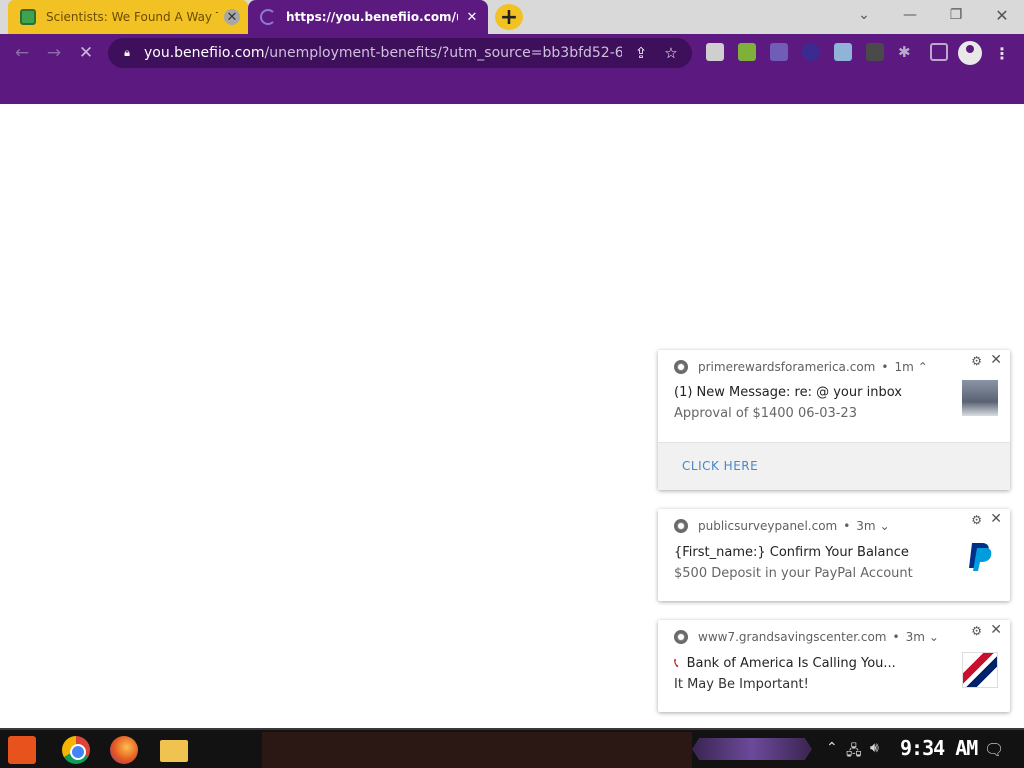  What do you see at coordinates (788, 392) in the screenshot?
I see `notification-title: (1) New Message: re: @ your inbox` at bounding box center [788, 392].